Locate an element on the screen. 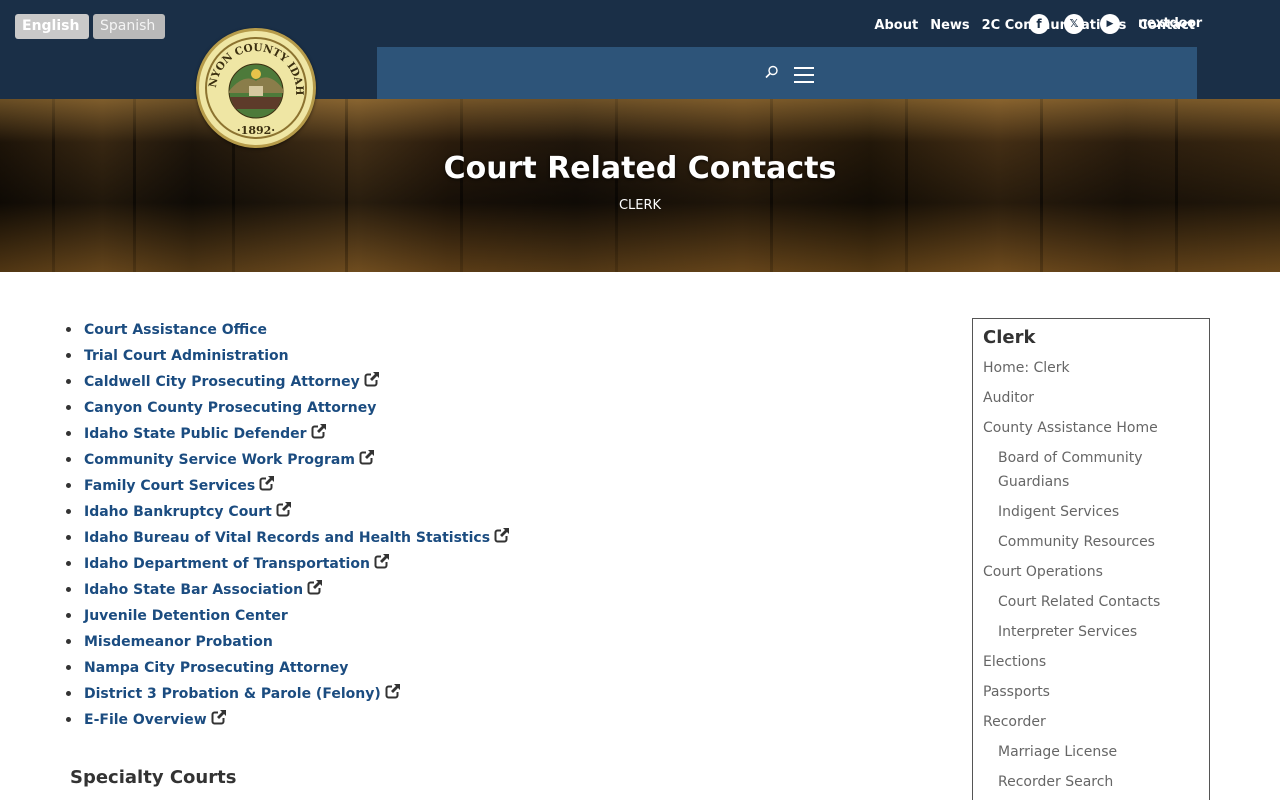 This screenshot has width=1280, height=800. list-item: Court Assistance Office is located at coordinates (324, 331).